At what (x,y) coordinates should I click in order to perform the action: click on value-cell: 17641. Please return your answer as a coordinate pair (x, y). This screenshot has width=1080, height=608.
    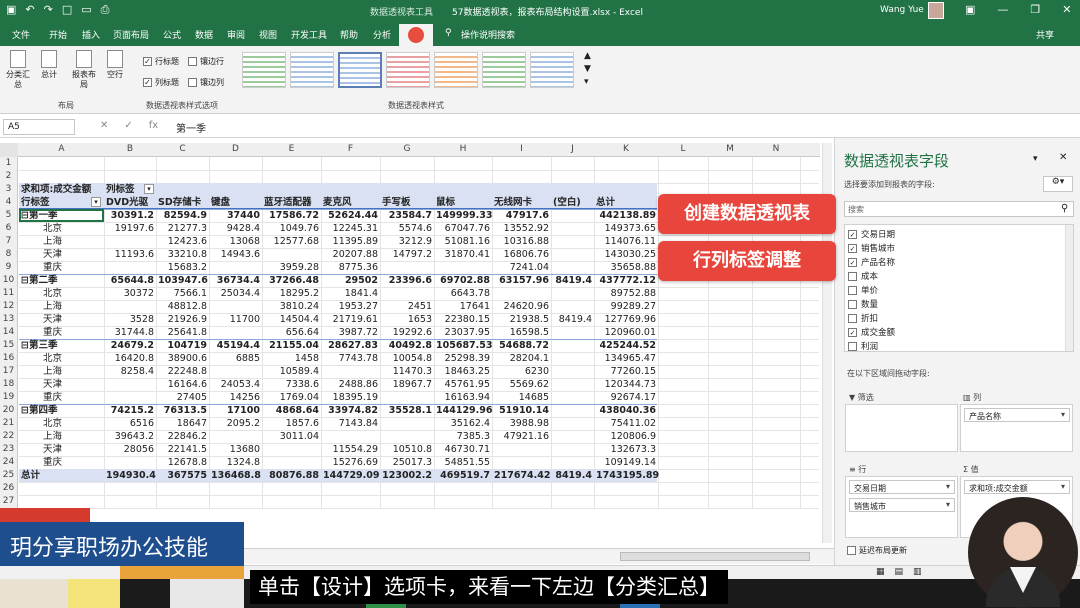
    Looking at the image, I should click on (463, 306).